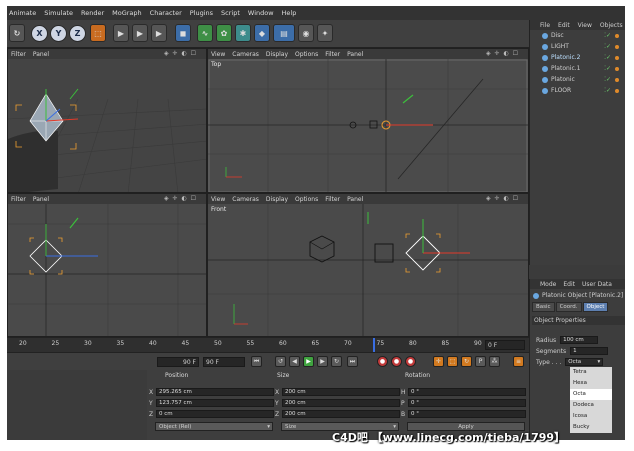 Image resolution: width=634 pixels, height=451 pixels. What do you see at coordinates (579, 340) in the screenshot?
I see `radius-field: 100 cm` at bounding box center [579, 340].